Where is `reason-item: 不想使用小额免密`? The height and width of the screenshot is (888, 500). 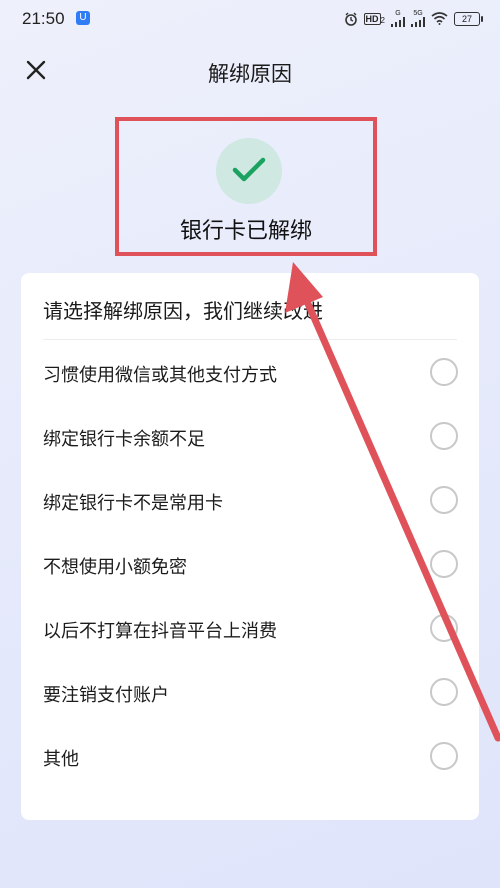
reason-item: 不想使用小额免密 is located at coordinates (250, 565).